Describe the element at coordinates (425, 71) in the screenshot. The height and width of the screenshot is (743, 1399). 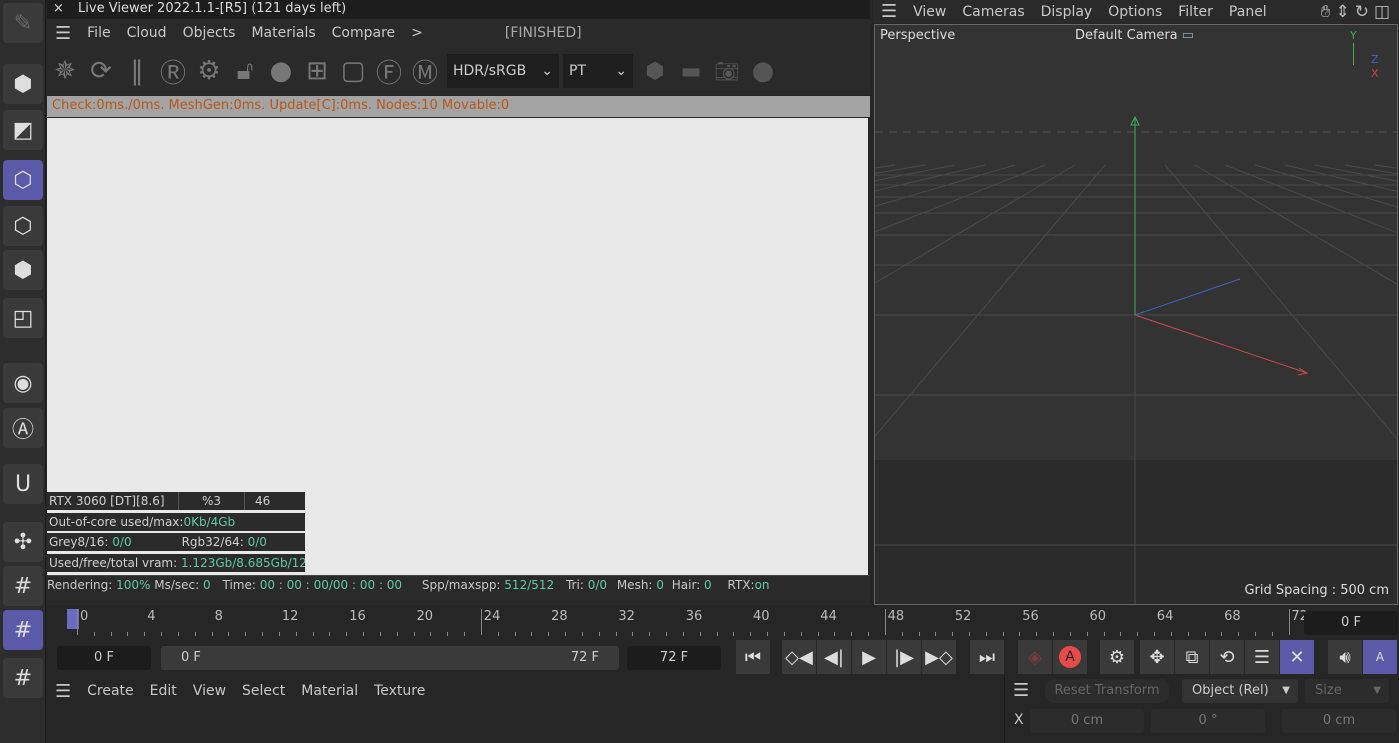
I see `material-pick-icon: Ⓜ` at that location.